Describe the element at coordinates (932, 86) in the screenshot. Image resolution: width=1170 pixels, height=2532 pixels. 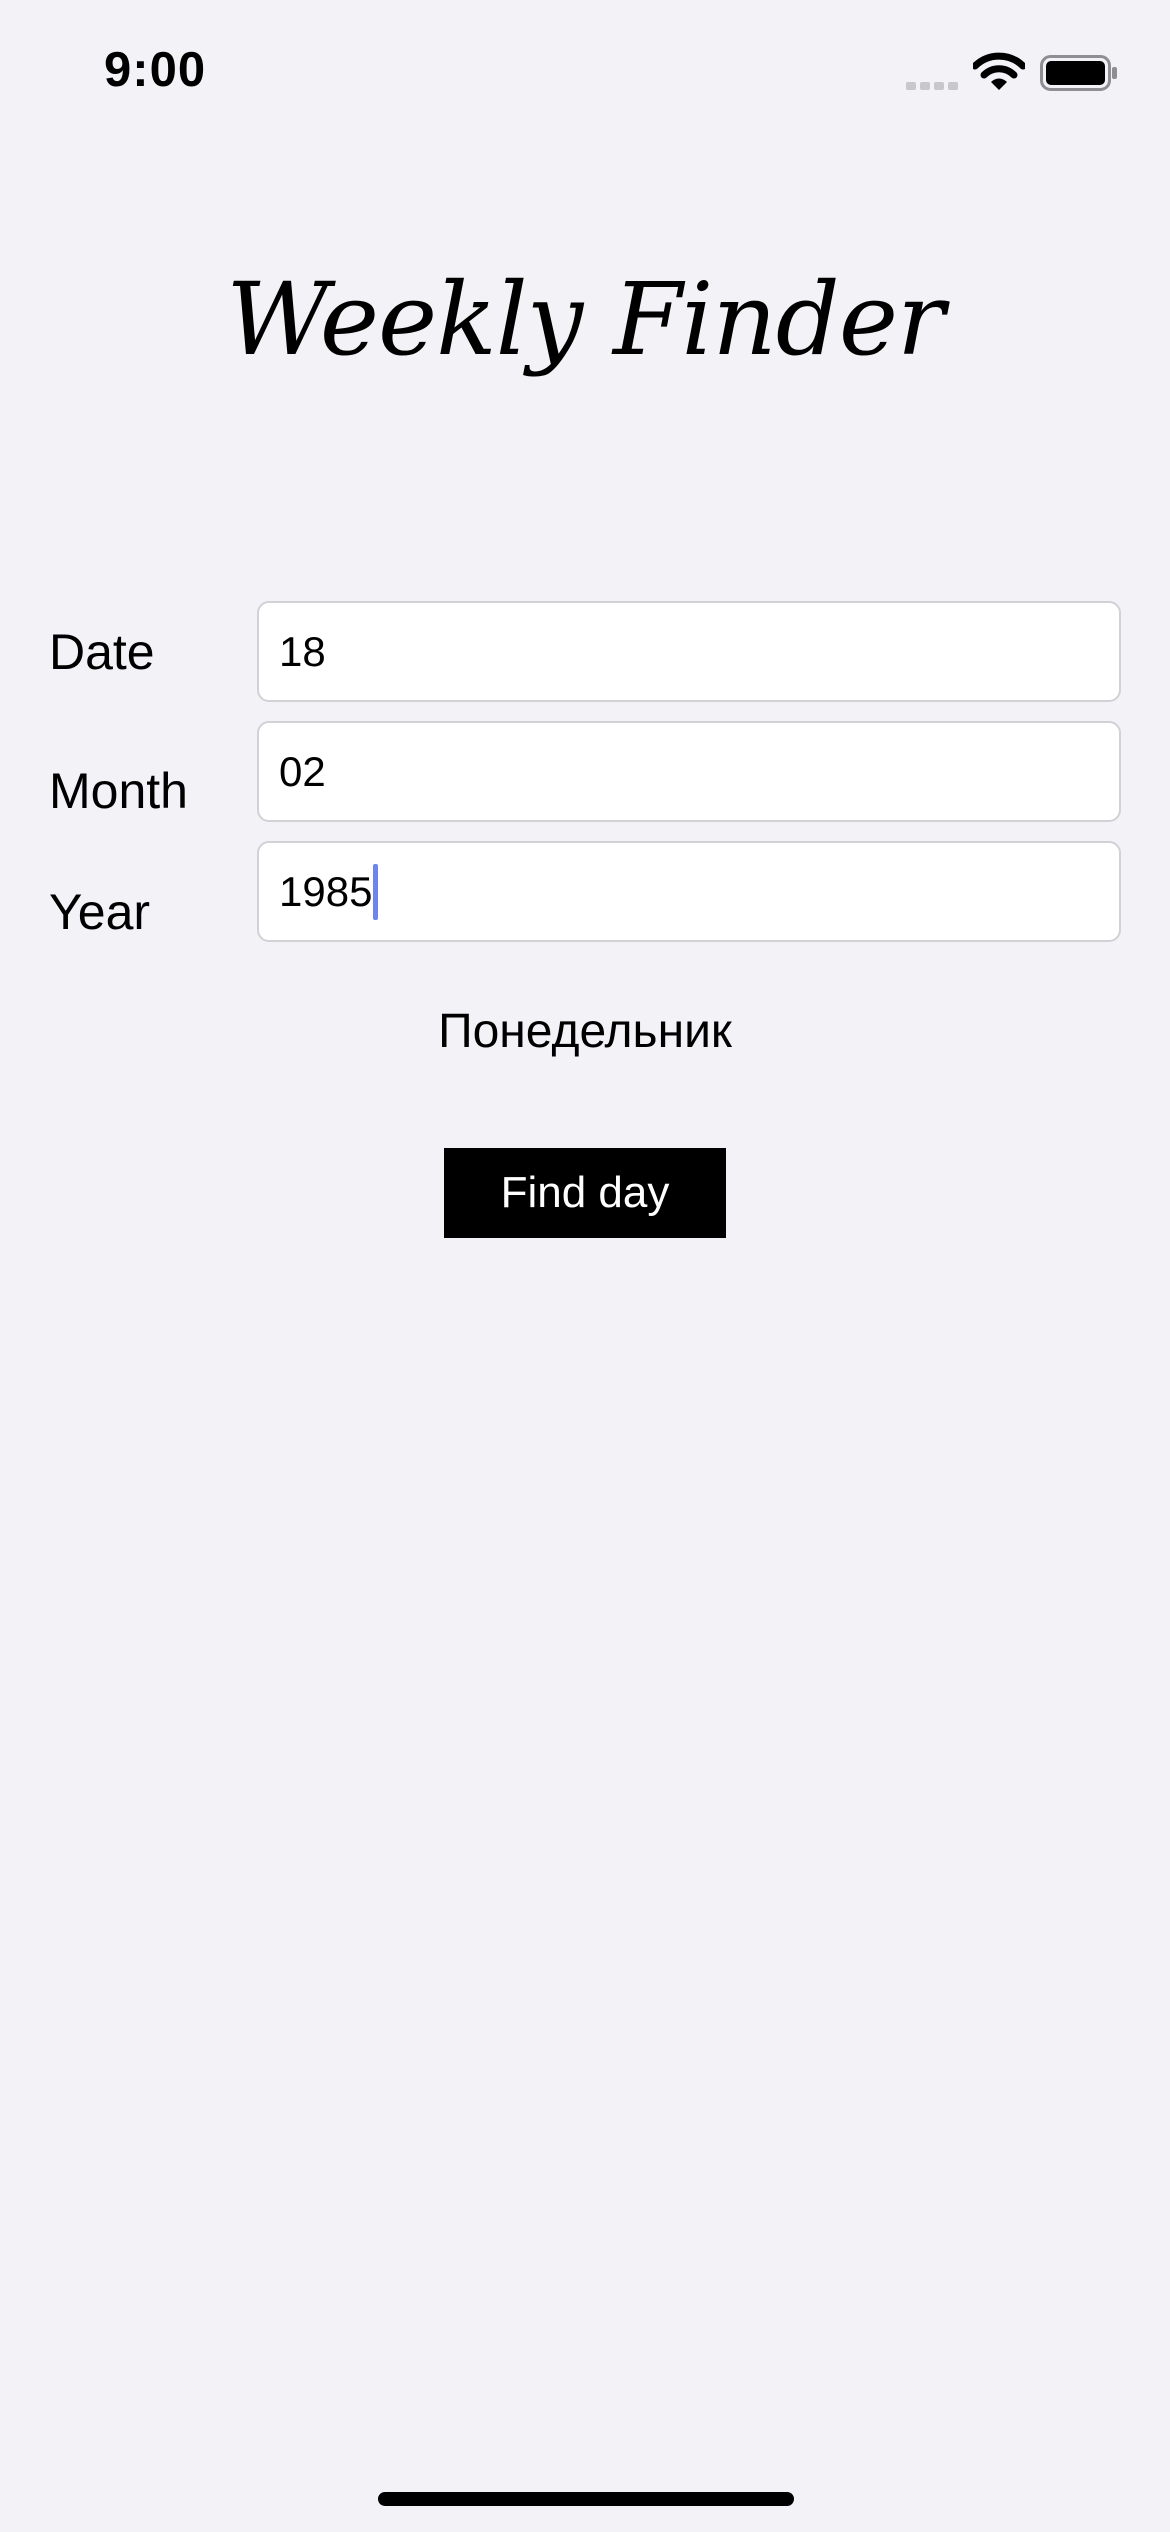
I see `signal-icon` at that location.